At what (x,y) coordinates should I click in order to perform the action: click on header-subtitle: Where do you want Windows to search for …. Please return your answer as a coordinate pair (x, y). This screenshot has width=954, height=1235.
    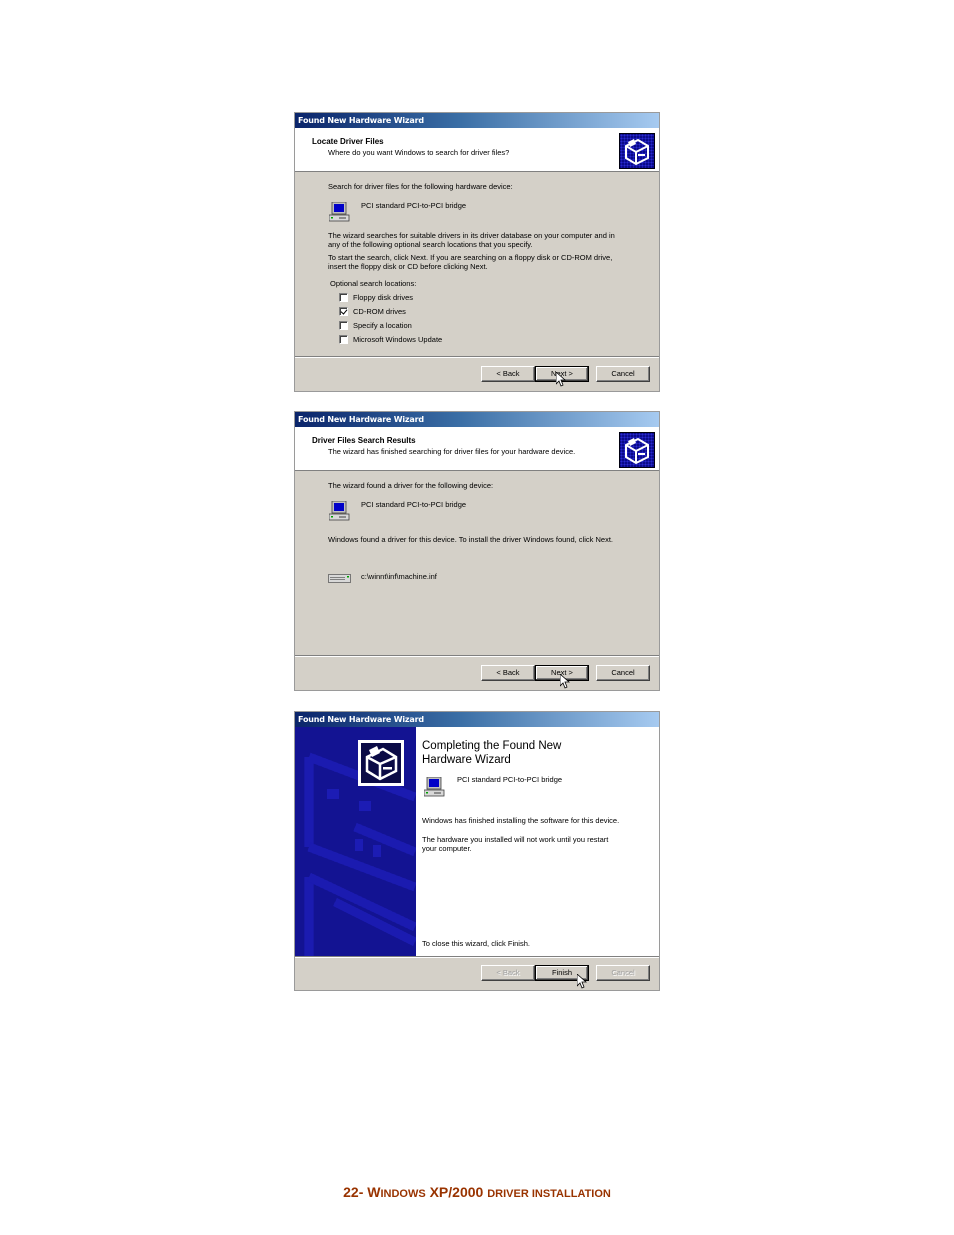
    Looking at the image, I should click on (419, 152).